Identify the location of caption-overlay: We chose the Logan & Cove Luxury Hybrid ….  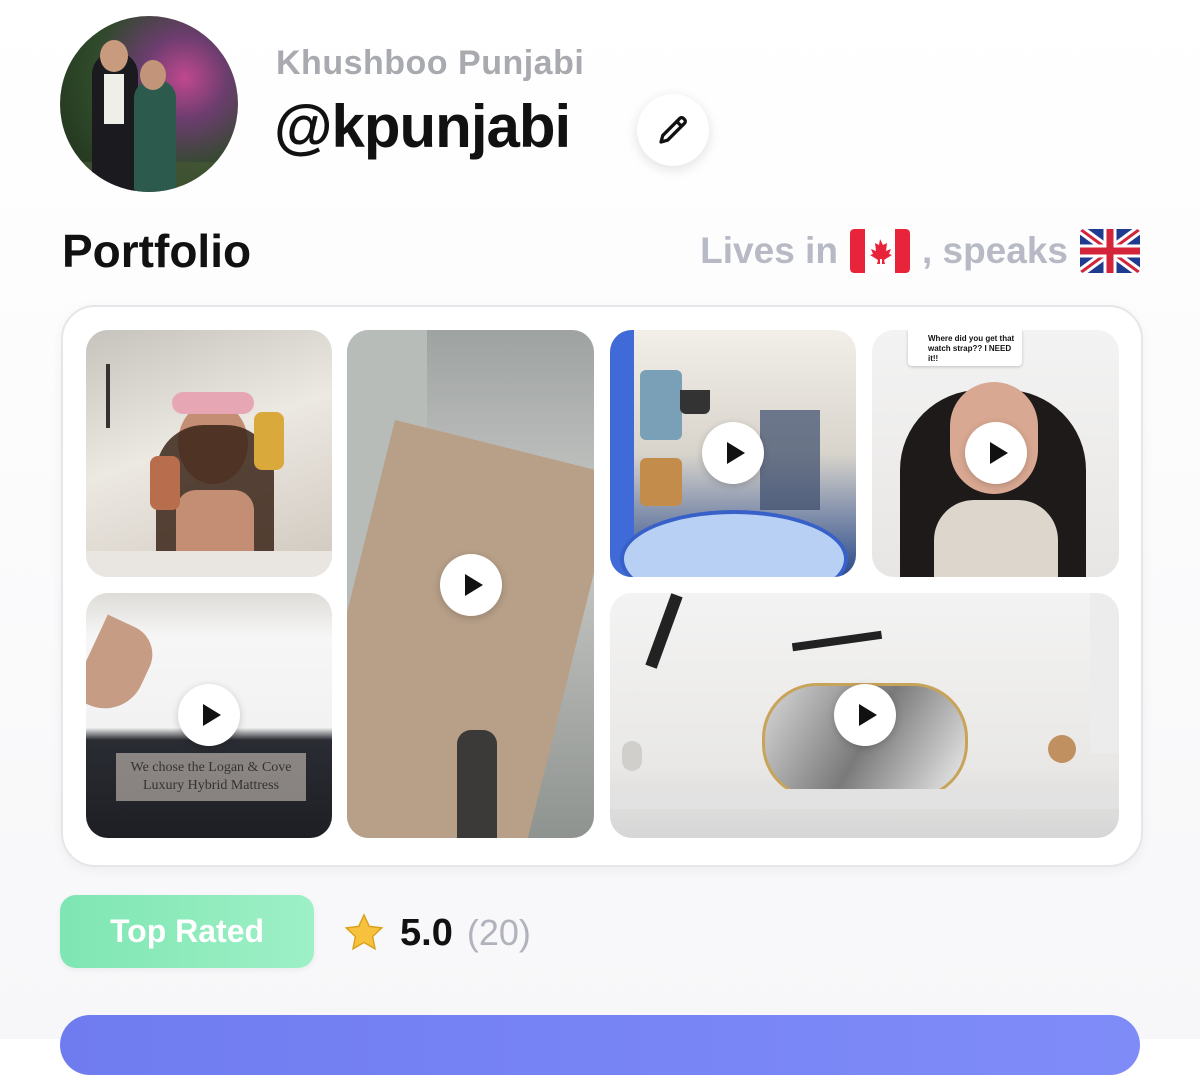
(211, 777).